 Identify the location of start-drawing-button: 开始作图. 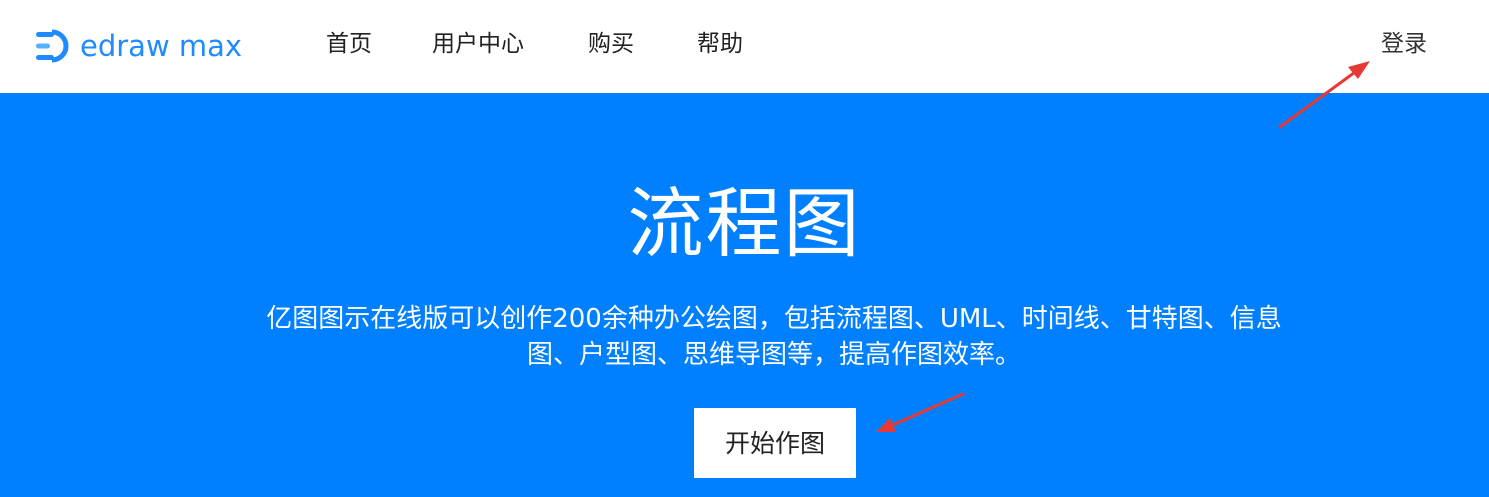
(775, 443).